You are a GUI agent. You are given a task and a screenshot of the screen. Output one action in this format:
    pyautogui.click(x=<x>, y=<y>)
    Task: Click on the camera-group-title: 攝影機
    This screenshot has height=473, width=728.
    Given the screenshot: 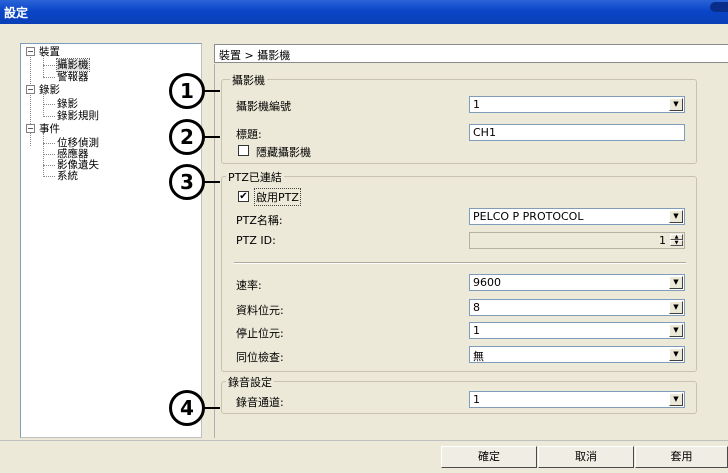 What is the action you would take?
    pyautogui.click(x=248, y=80)
    